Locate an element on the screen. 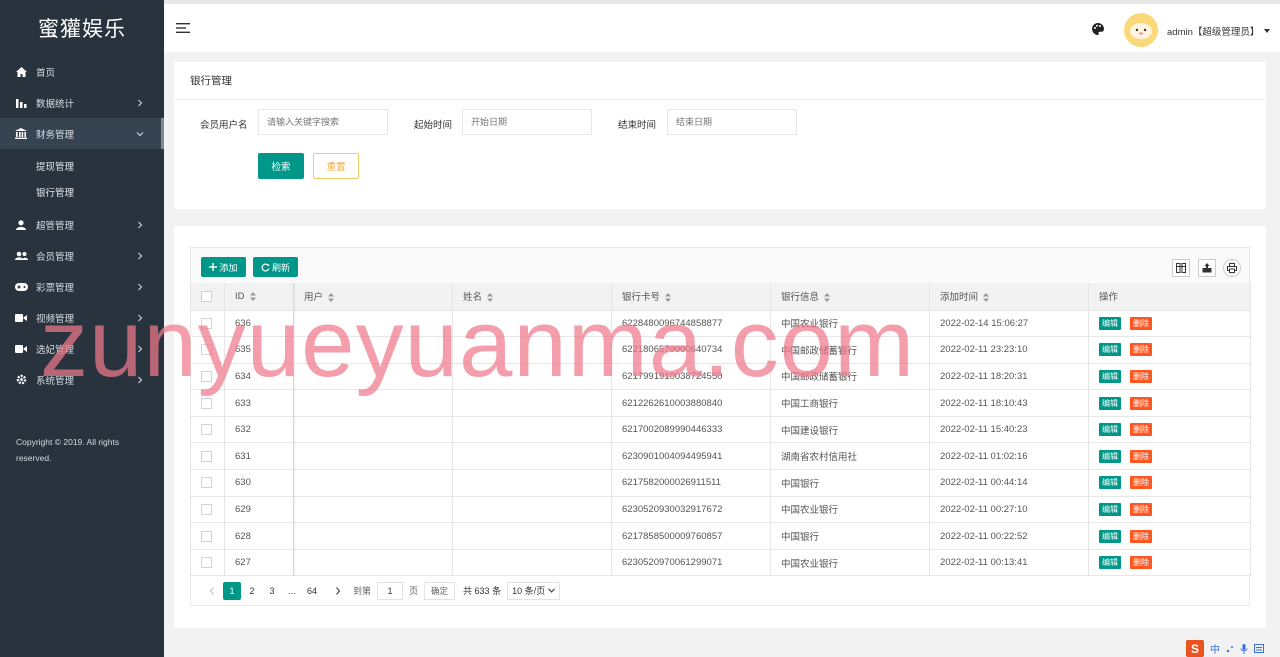 This screenshot has height=657, width=1280. column-header-name: 姓名 is located at coordinates (532, 297).